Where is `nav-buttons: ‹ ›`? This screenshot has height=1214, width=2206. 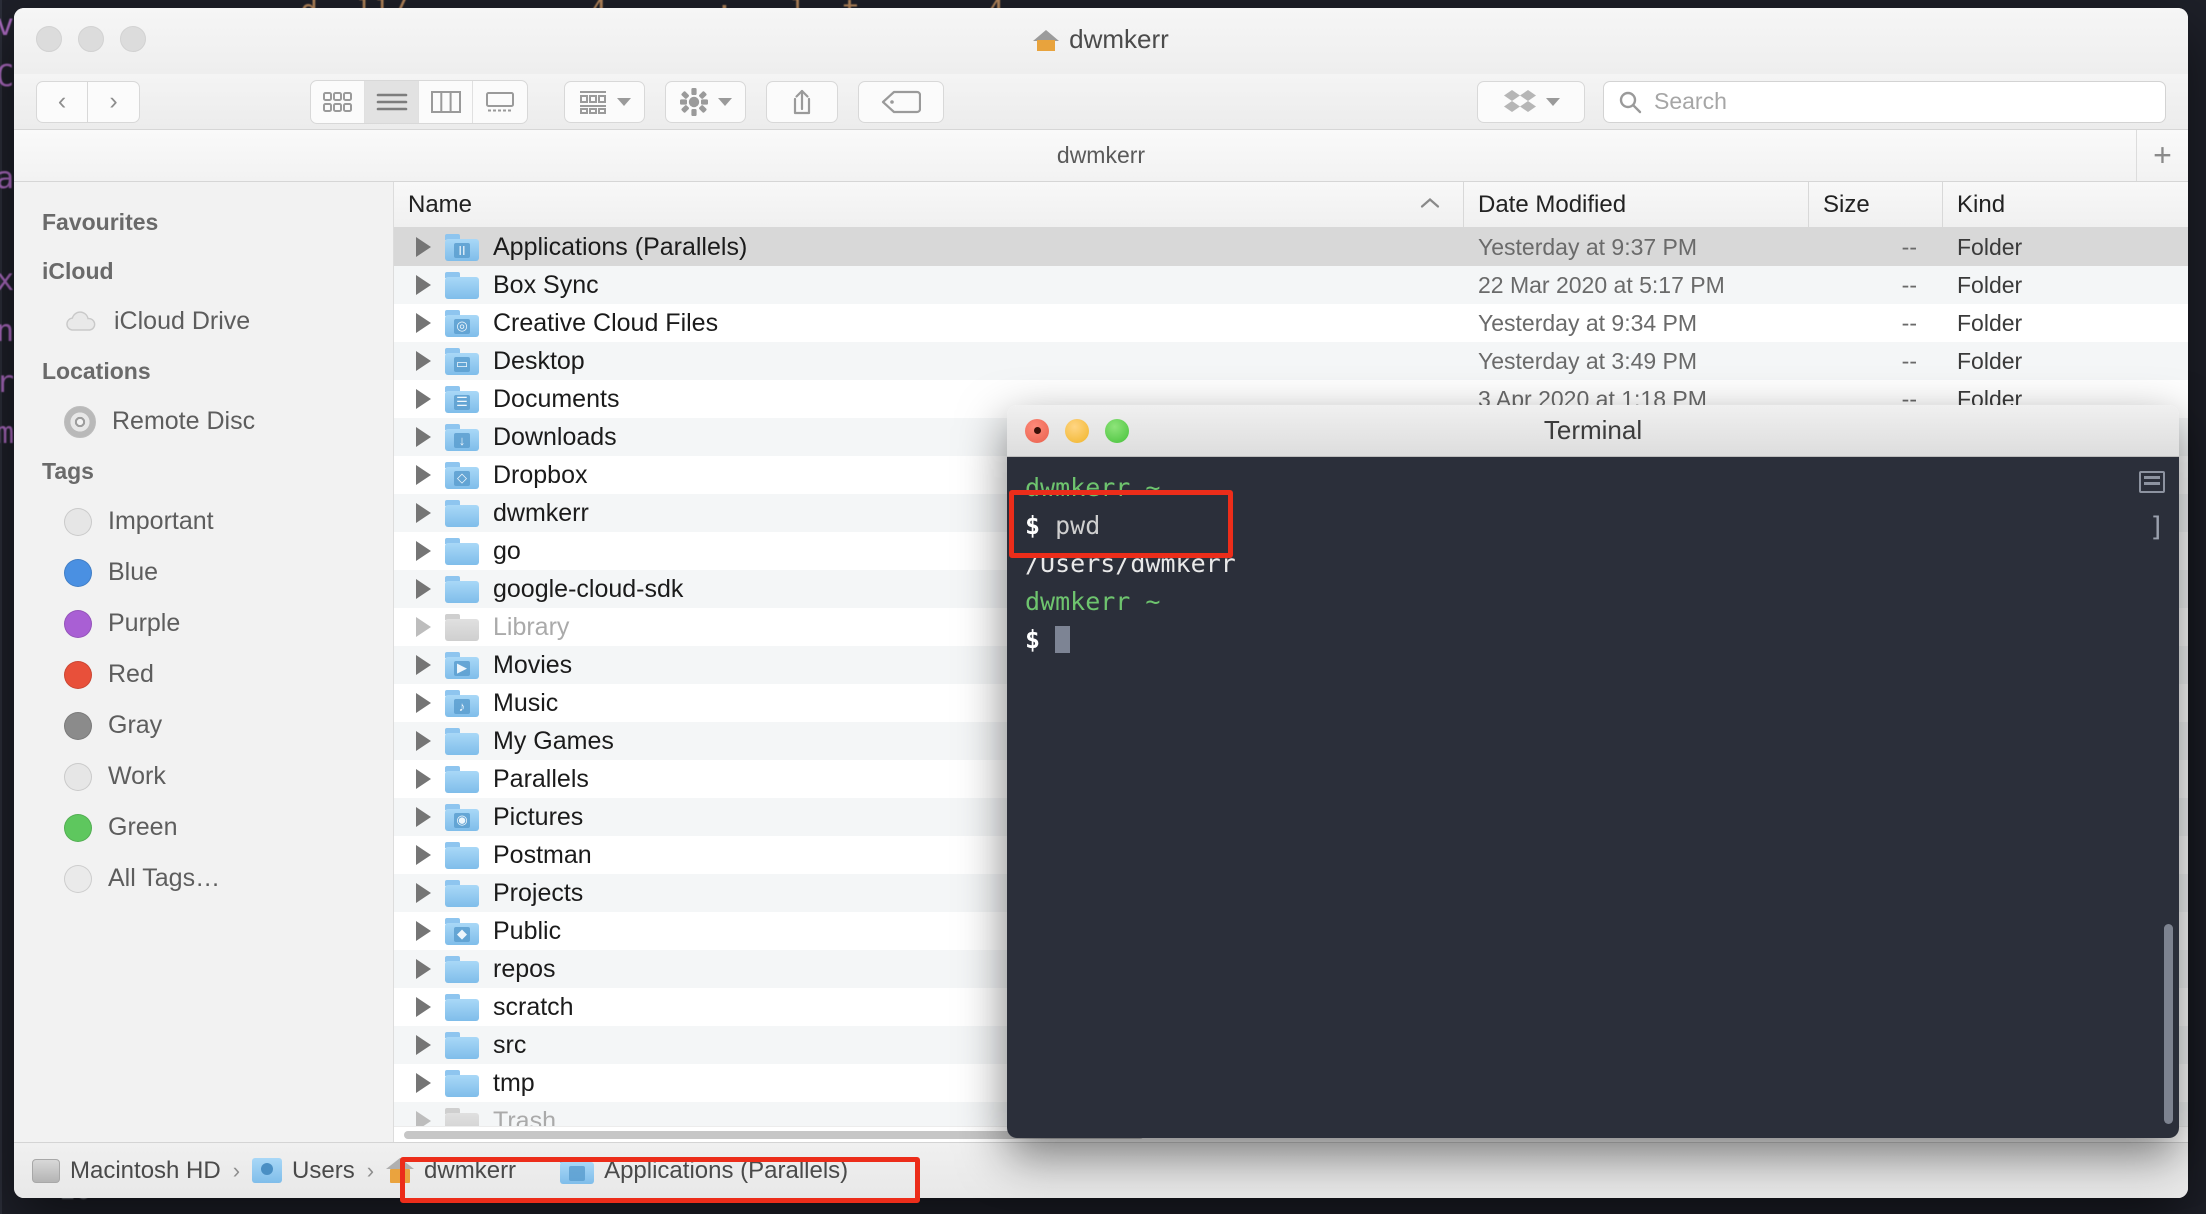
nav-buttons: ‹ › is located at coordinates (88, 101).